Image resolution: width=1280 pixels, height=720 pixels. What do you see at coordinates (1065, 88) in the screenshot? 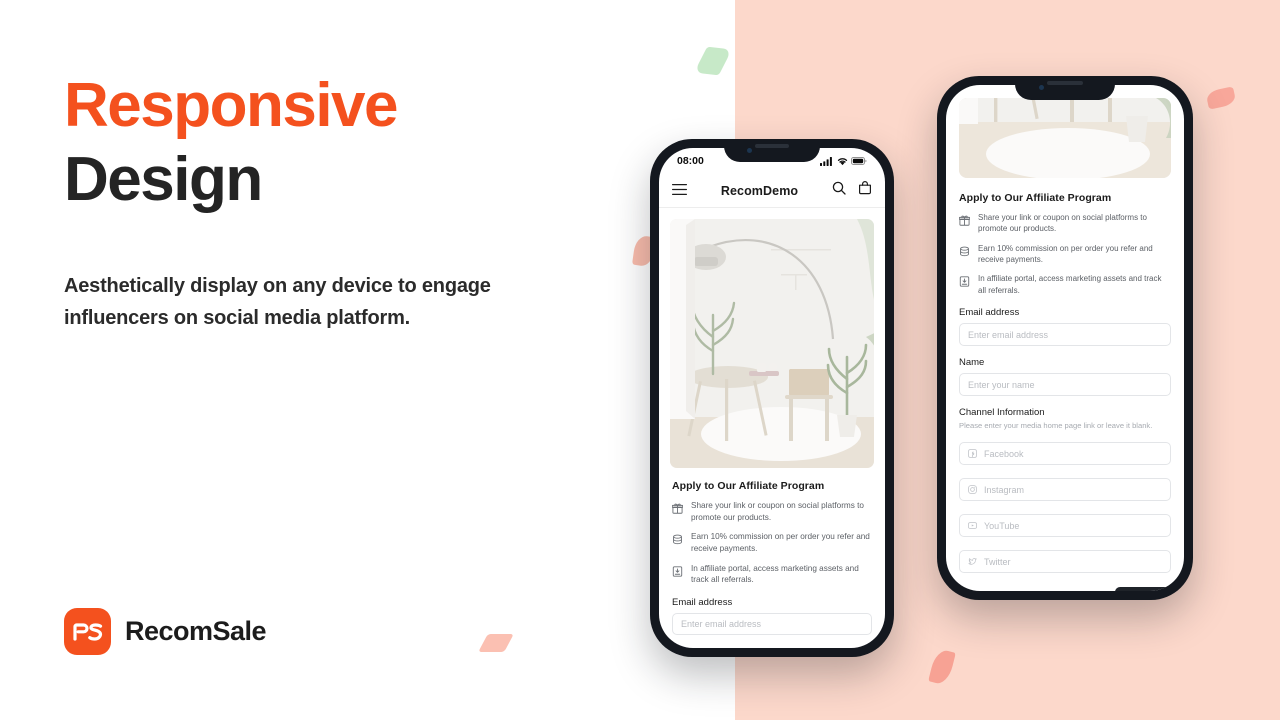
I see `phone2-notch` at bounding box center [1065, 88].